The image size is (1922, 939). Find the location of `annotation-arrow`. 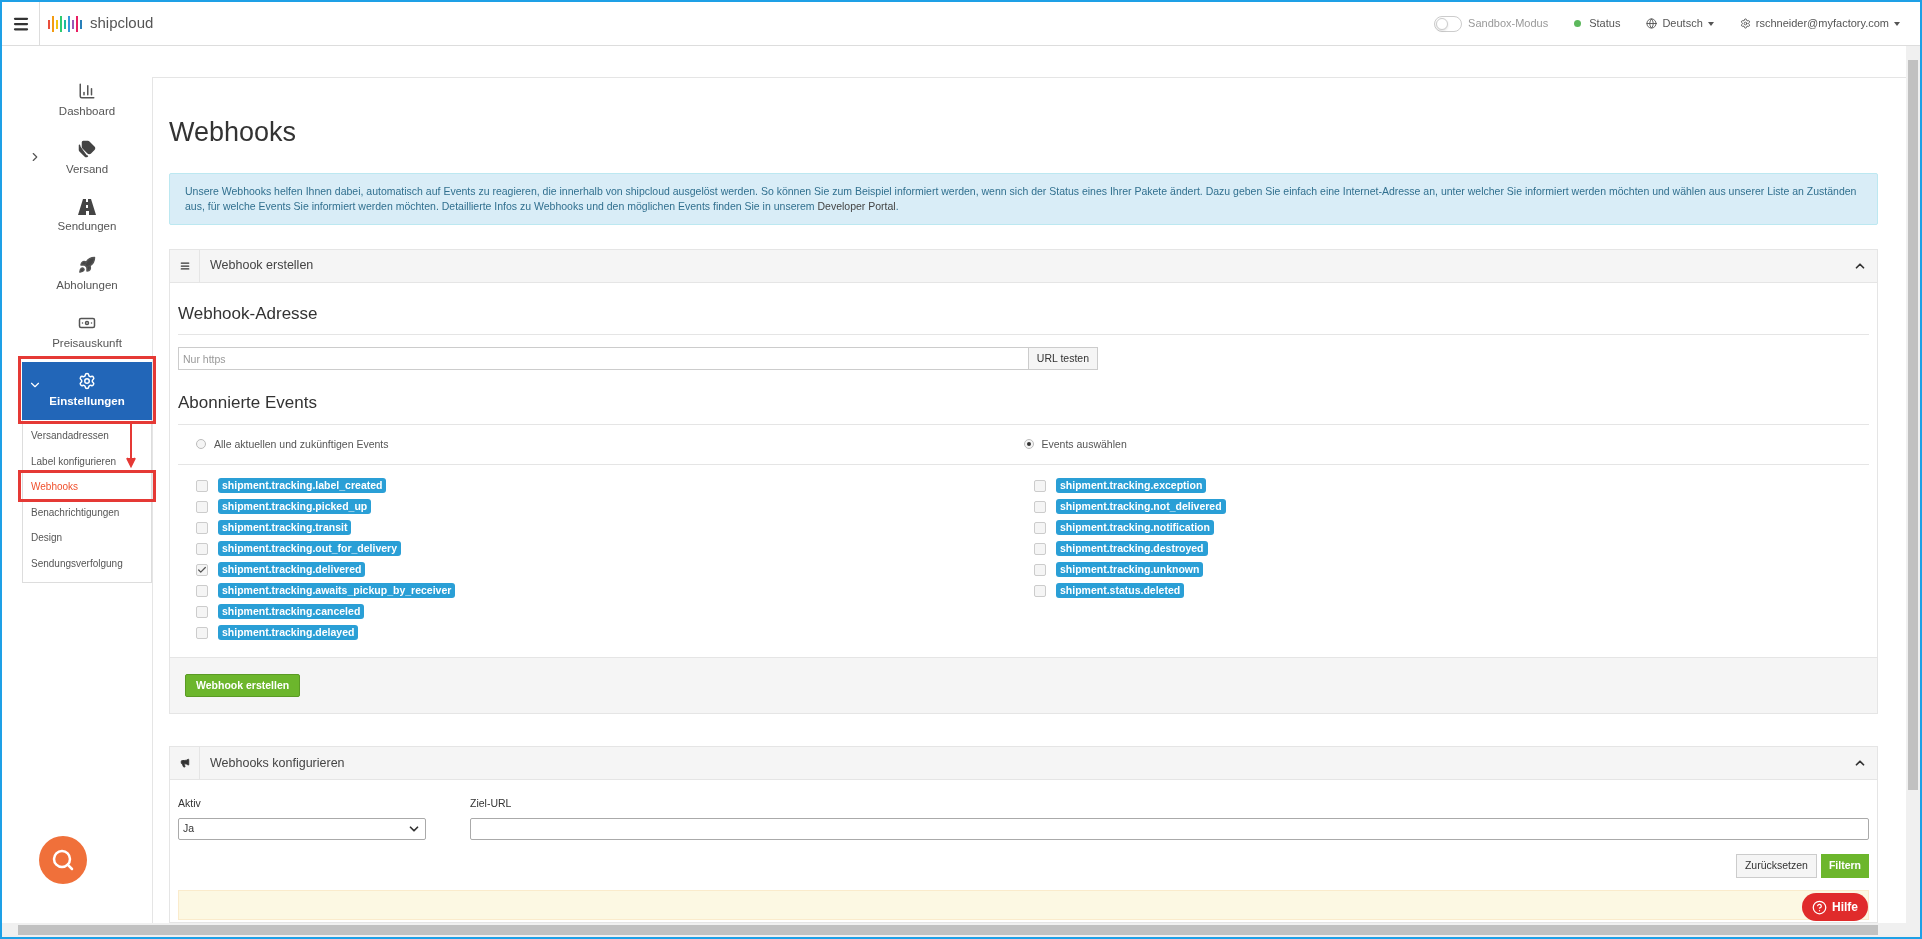

annotation-arrow is located at coordinates (131, 447).